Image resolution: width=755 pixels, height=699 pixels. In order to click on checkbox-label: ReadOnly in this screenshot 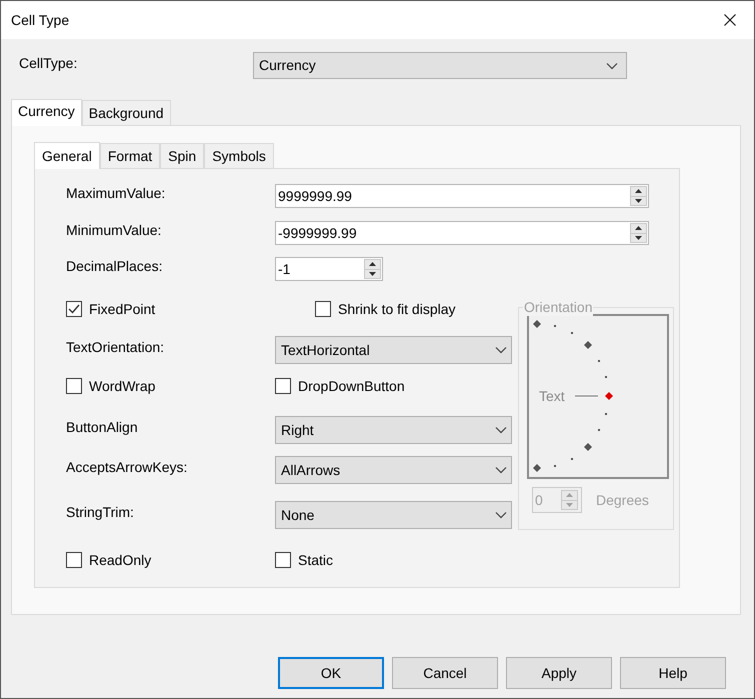, I will do `click(120, 560)`.